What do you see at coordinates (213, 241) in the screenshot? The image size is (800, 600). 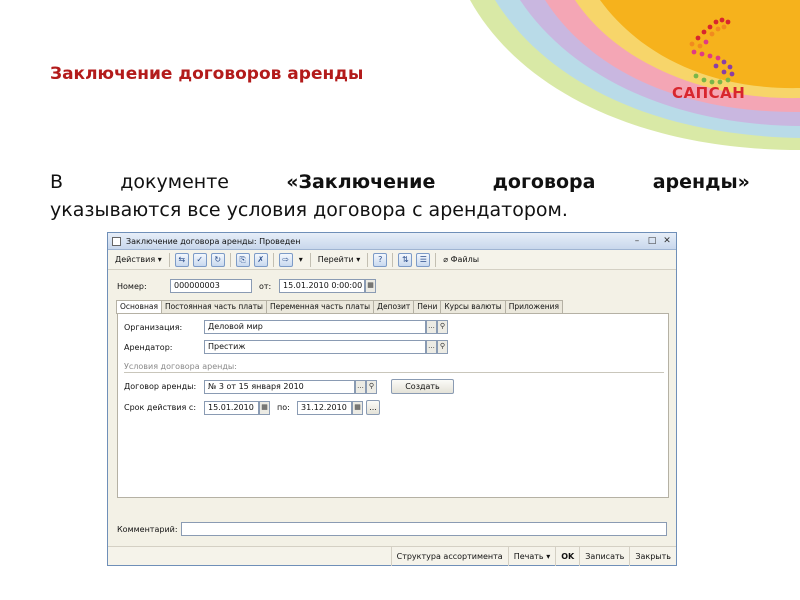 I see `window-title: Заключение договора аренды: Проведен` at bounding box center [213, 241].